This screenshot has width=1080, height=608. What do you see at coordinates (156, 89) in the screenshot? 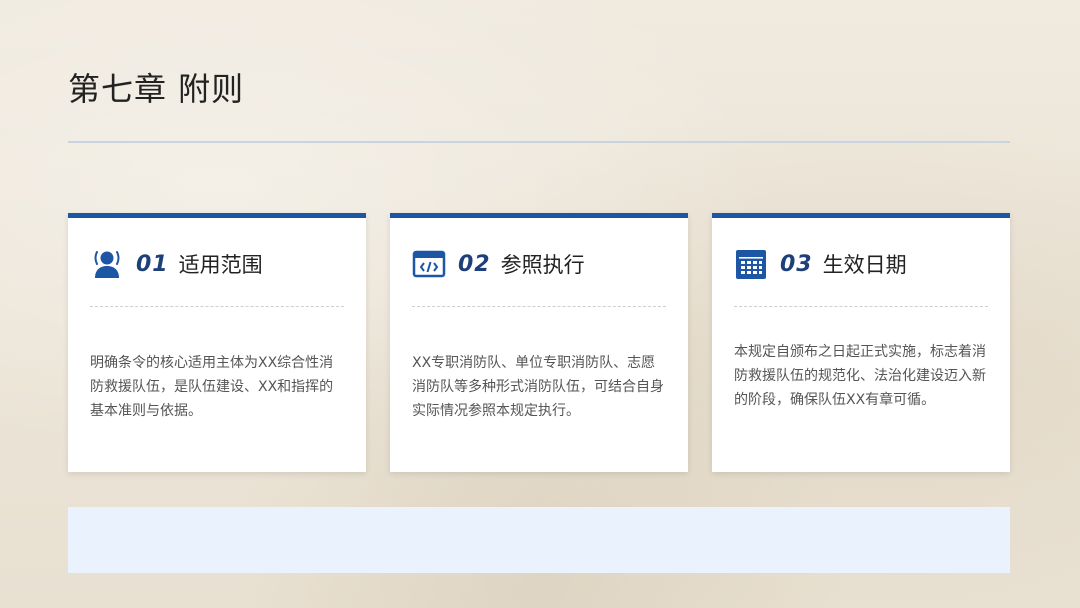
I see `page-title: 第七章 附则` at bounding box center [156, 89].